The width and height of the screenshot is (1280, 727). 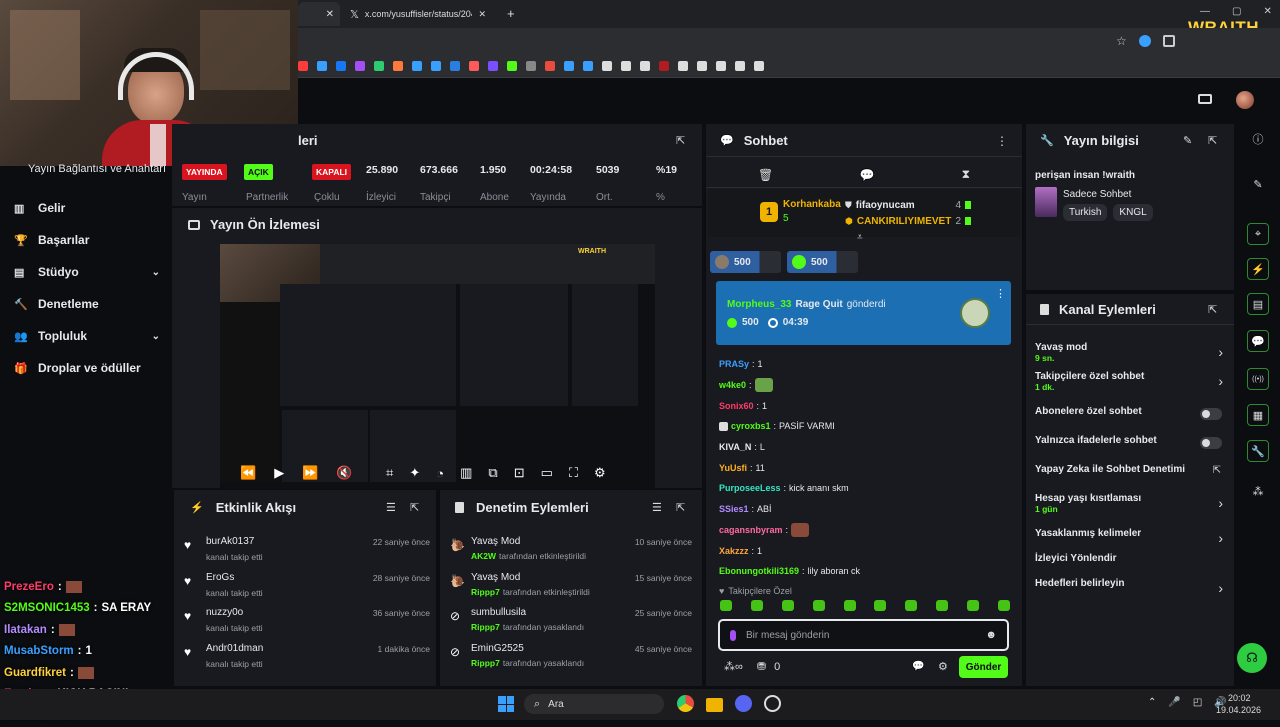 I want to click on more-icon: ⋮, so click(x=1000, y=293).